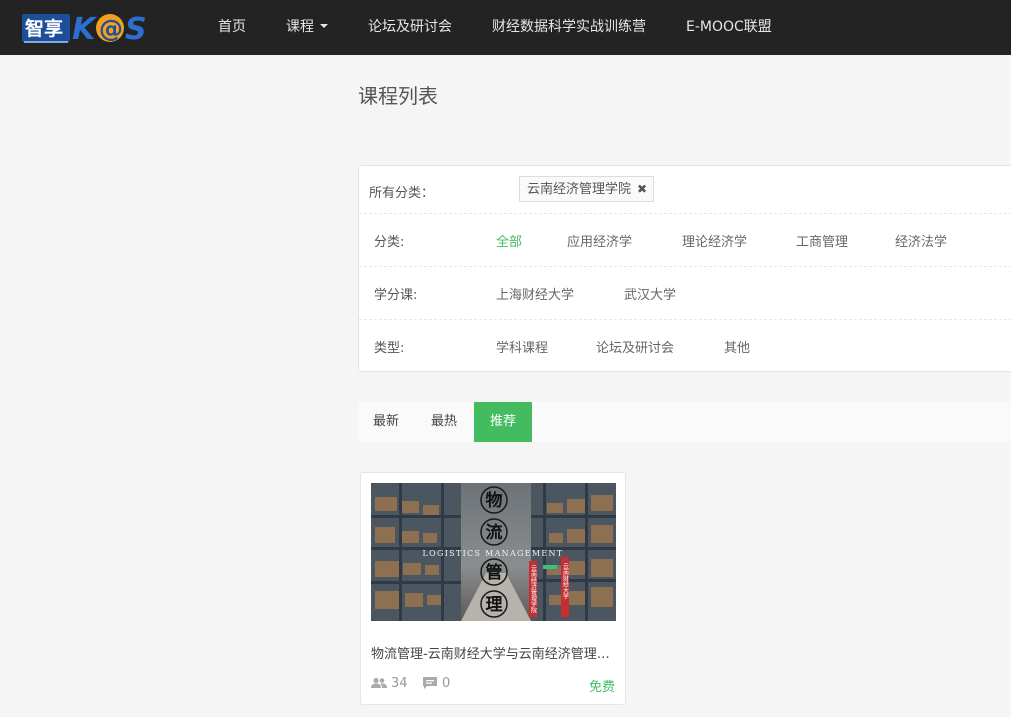 The image size is (1011, 717). I want to click on course-title: 物流管理-云南财经大学与云南经济管理学院, so click(493, 652).